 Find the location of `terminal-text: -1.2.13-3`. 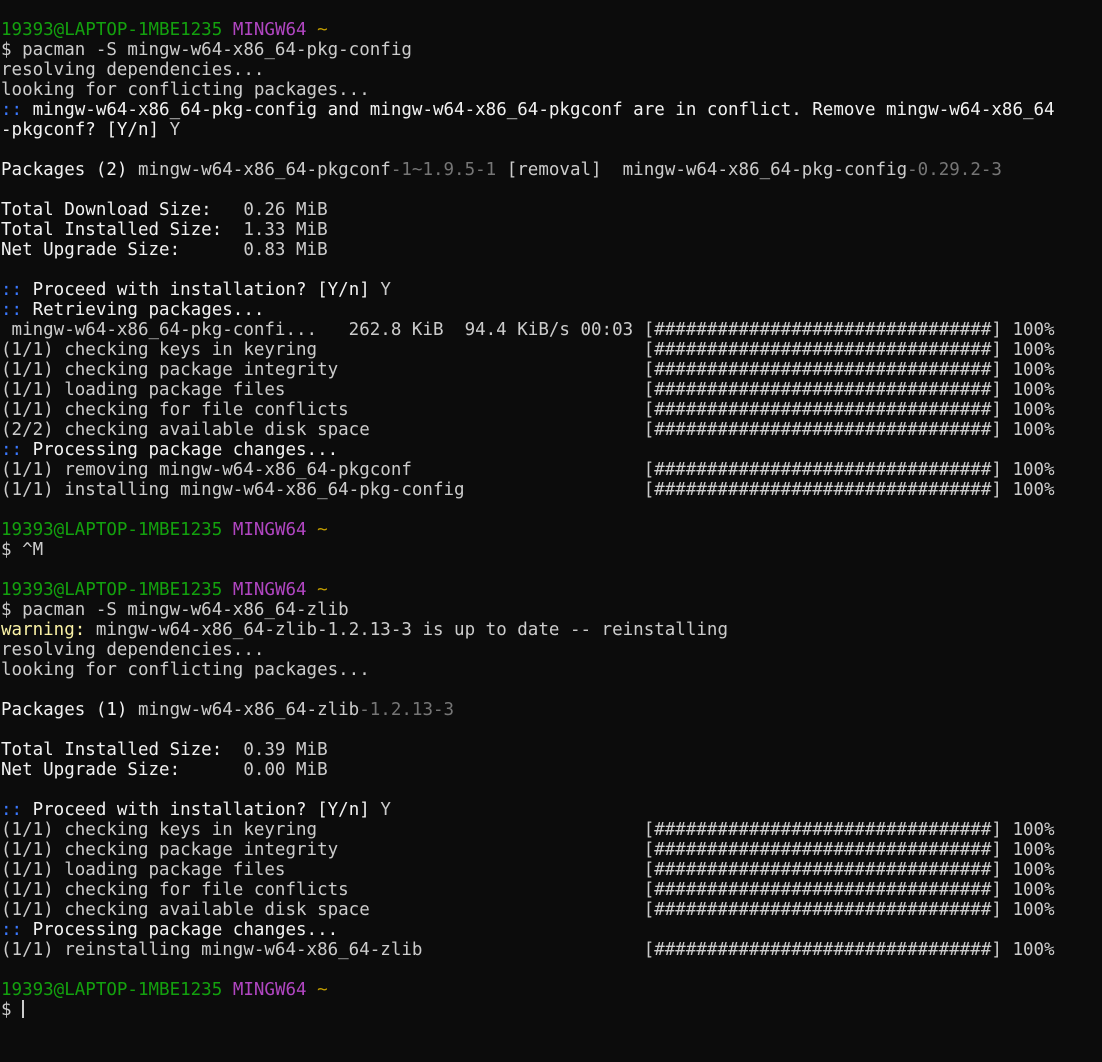

terminal-text: -1.2.13-3 is located at coordinates (407, 710).